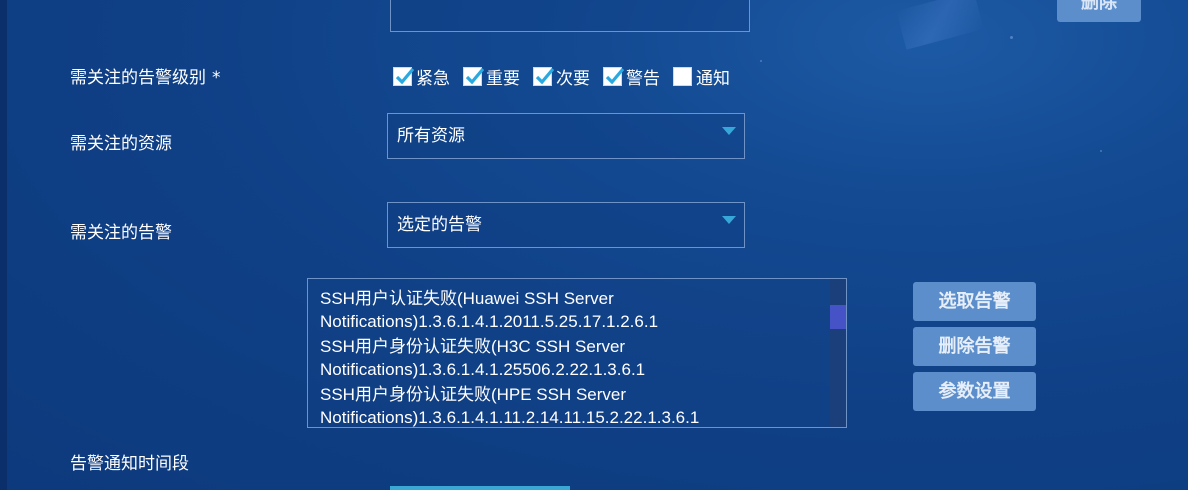  What do you see at coordinates (1099, 11) in the screenshot?
I see `top-delete-button: 删除` at bounding box center [1099, 11].